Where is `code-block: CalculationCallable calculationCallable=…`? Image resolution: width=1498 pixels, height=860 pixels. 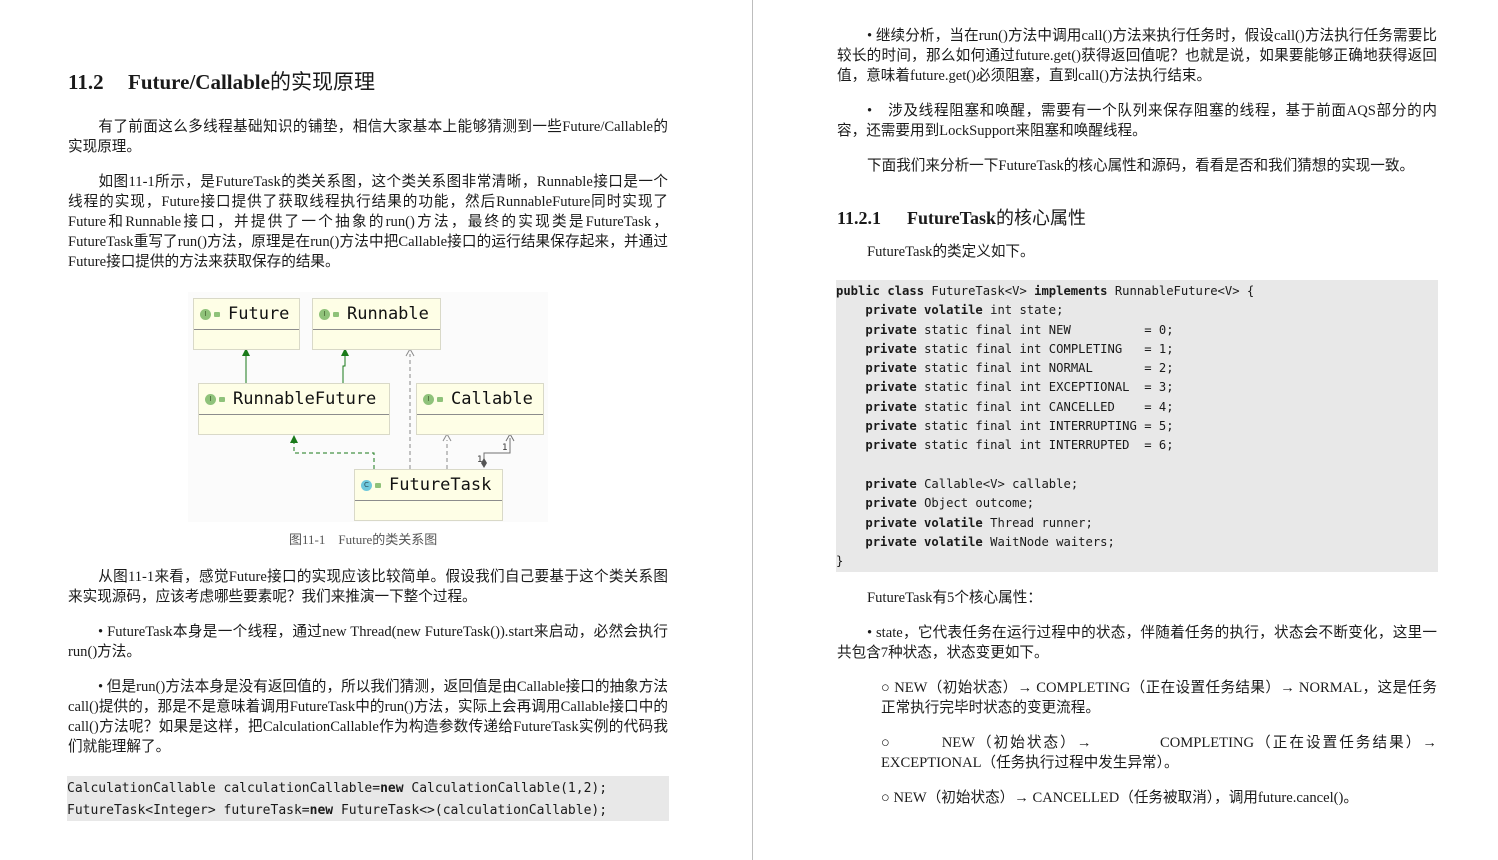 code-block: CalculationCallable calculationCallable=… is located at coordinates (368, 798).